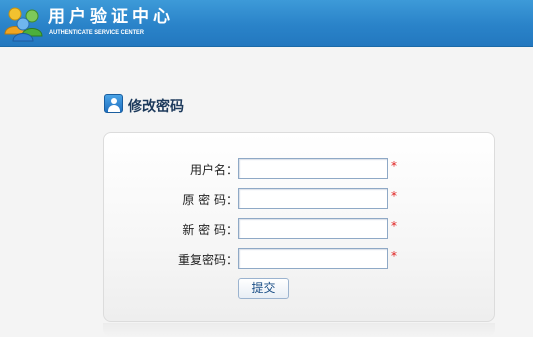  I want to click on old-password-label: 原 密 码：, so click(210, 200).